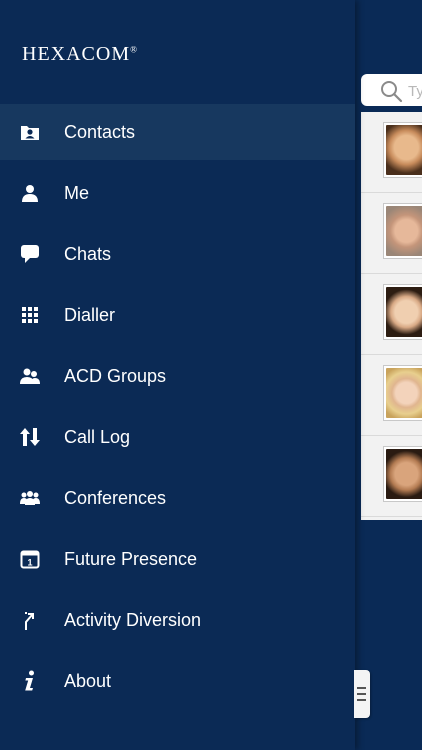 This screenshot has width=422, height=750. What do you see at coordinates (30, 132) in the screenshot?
I see `contact-card-icon` at bounding box center [30, 132].